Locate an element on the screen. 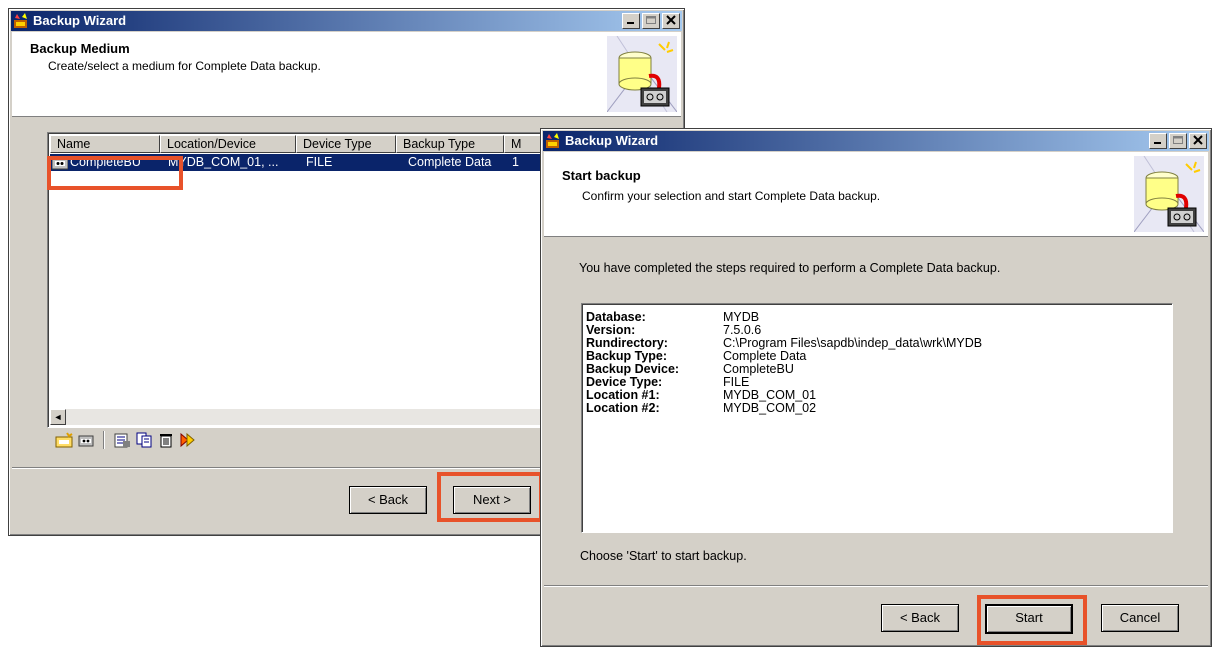 The image size is (1213, 648). horizontal-scrollbar: ◄ is located at coordinates (330, 417).